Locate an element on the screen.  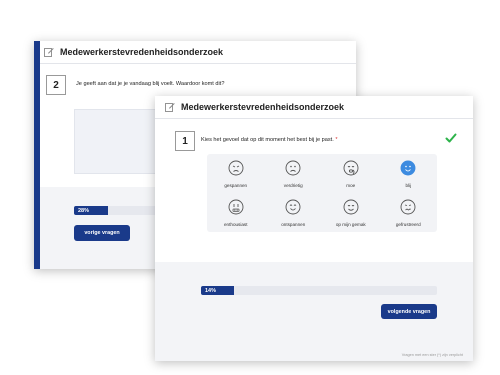
relaxed-face-icon is located at coordinates (293, 209).